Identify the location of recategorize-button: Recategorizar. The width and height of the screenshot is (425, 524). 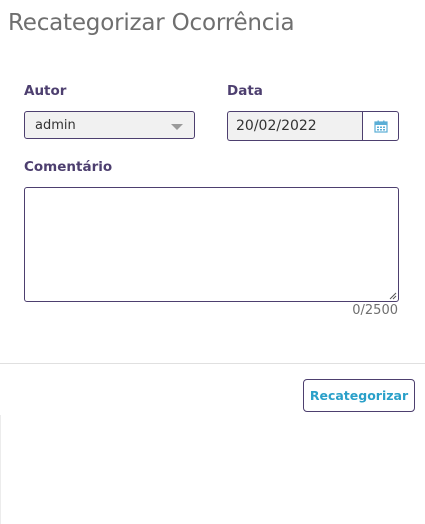
(359, 395).